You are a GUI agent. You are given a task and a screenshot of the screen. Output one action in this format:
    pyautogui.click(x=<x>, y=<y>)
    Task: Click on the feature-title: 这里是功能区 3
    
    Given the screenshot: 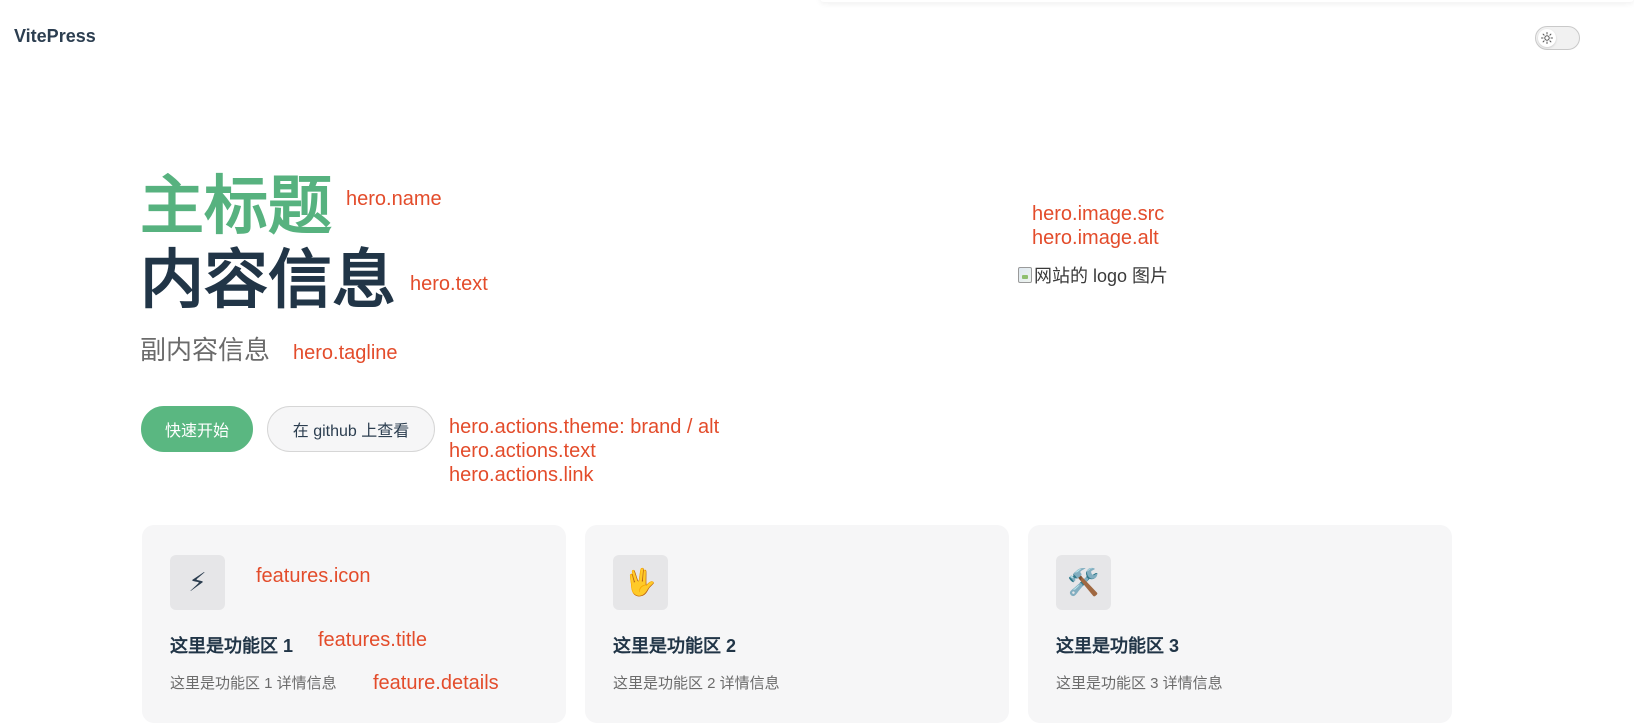 What is the action you would take?
    pyautogui.click(x=1118, y=646)
    